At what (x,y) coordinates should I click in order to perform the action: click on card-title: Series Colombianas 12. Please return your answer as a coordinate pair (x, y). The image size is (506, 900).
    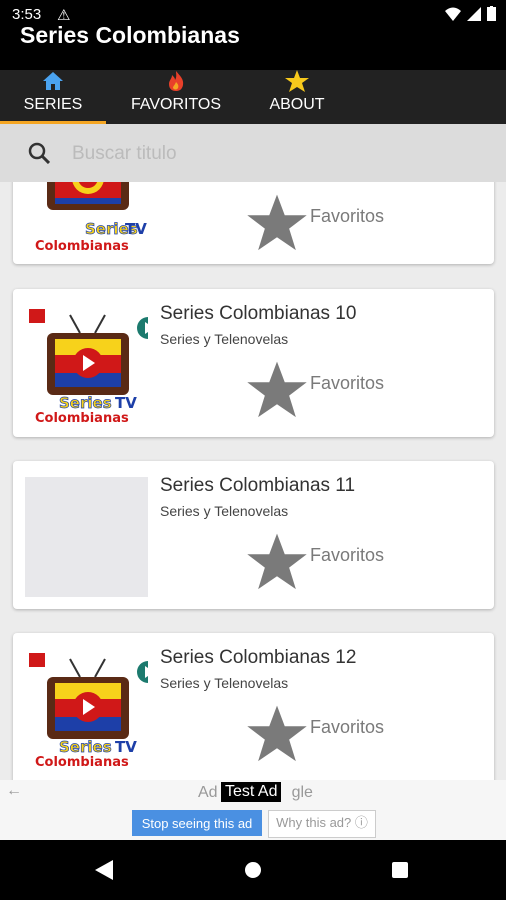
    Looking at the image, I should click on (258, 657).